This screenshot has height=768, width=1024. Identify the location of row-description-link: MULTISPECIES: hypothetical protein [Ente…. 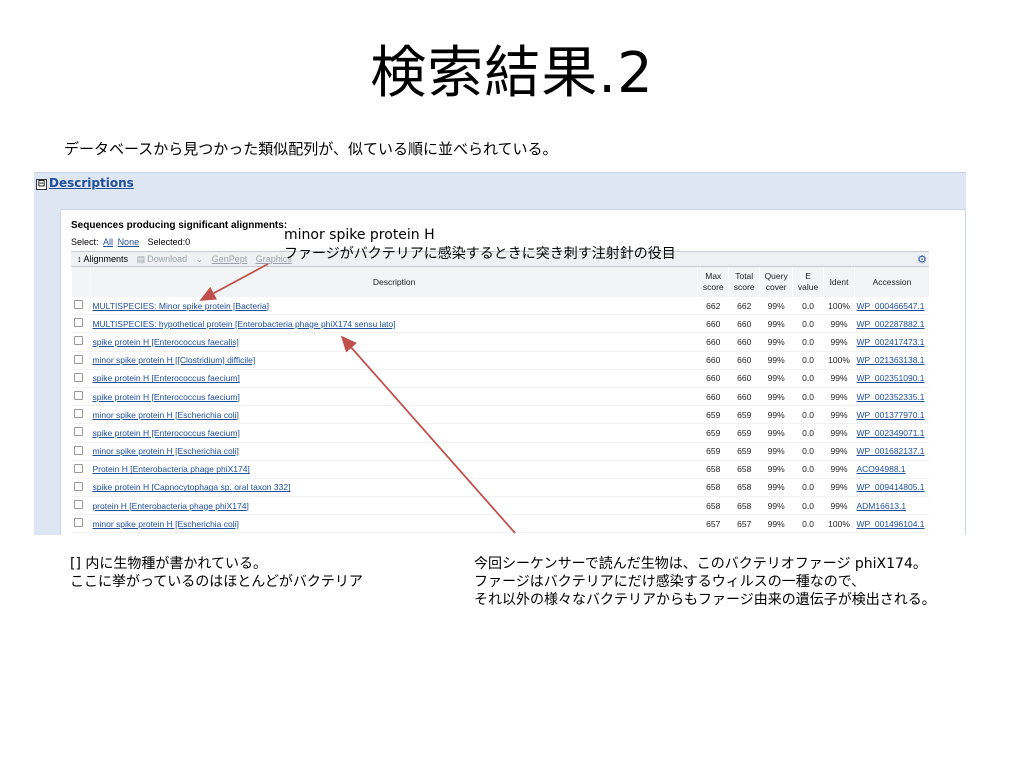
(243, 324).